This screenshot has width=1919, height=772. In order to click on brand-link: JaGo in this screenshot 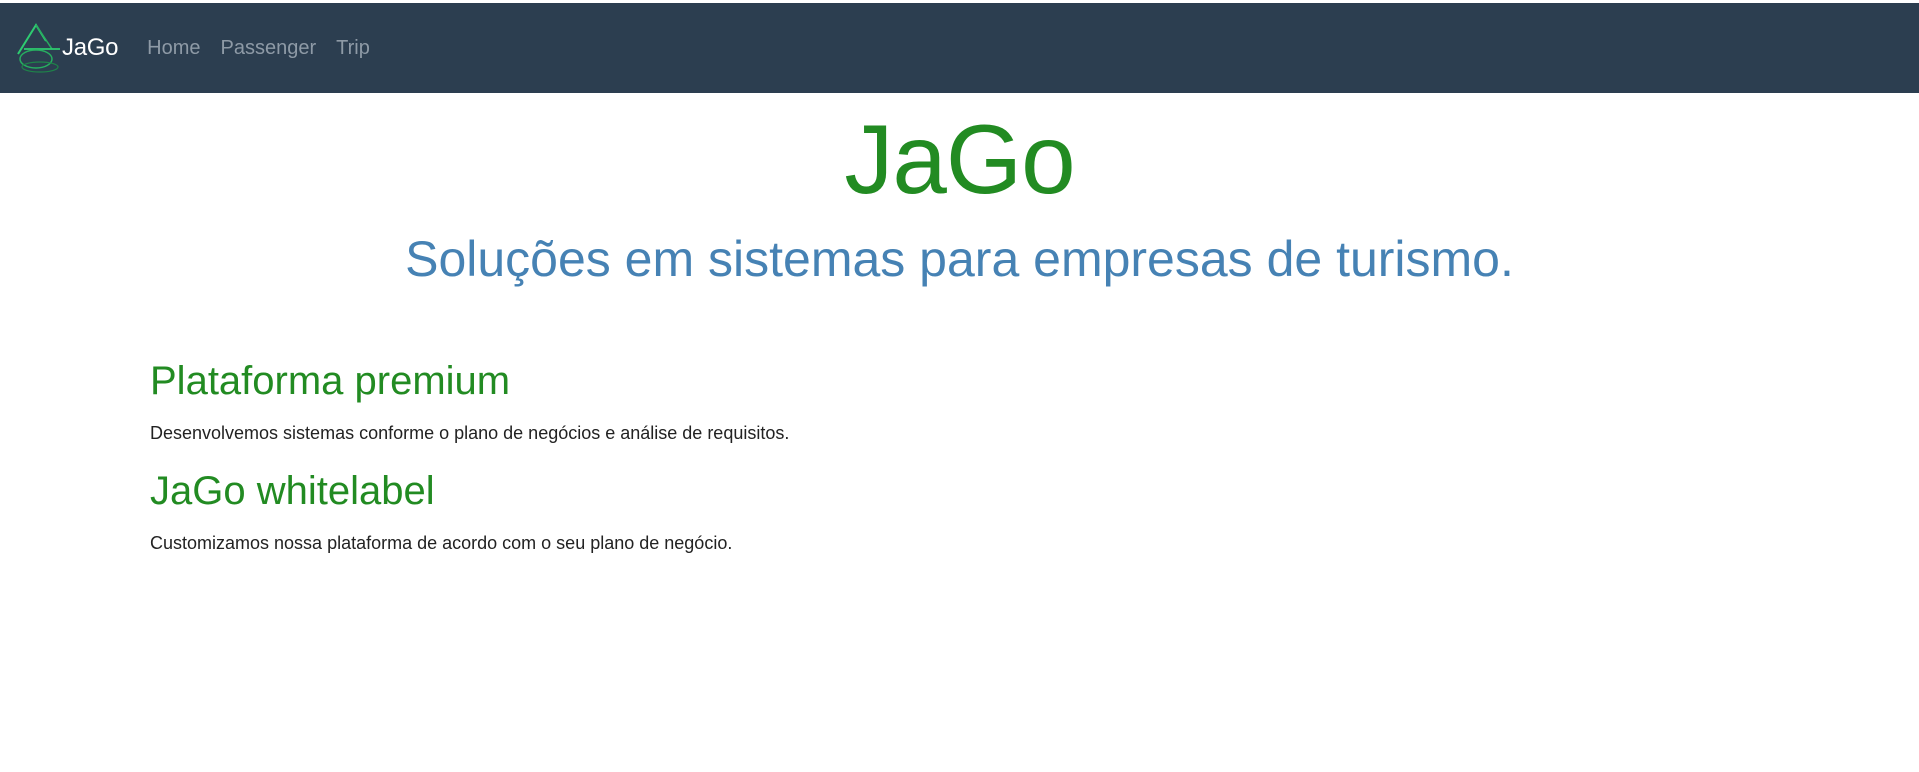, I will do `click(66, 48)`.